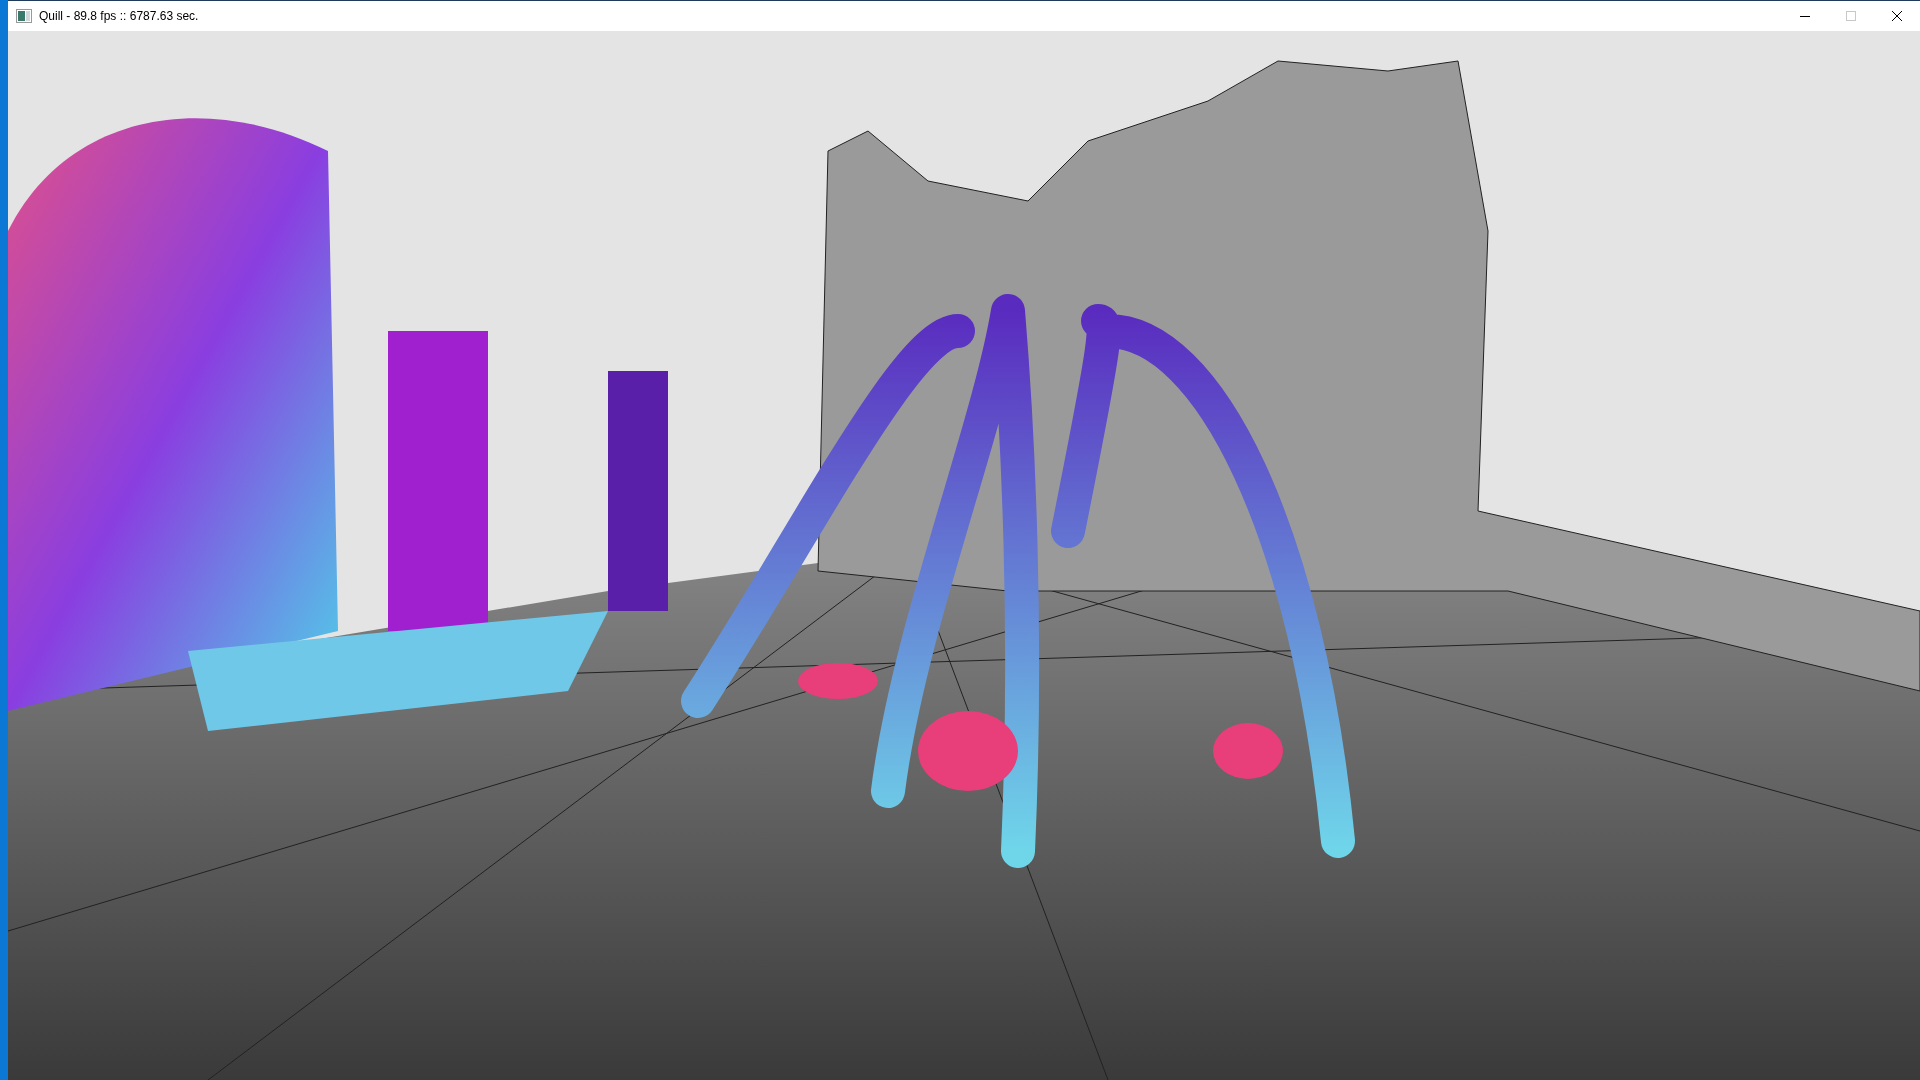 The height and width of the screenshot is (1080, 1920). Describe the element at coordinates (1851, 16) in the screenshot. I see `maximize-icon` at that location.